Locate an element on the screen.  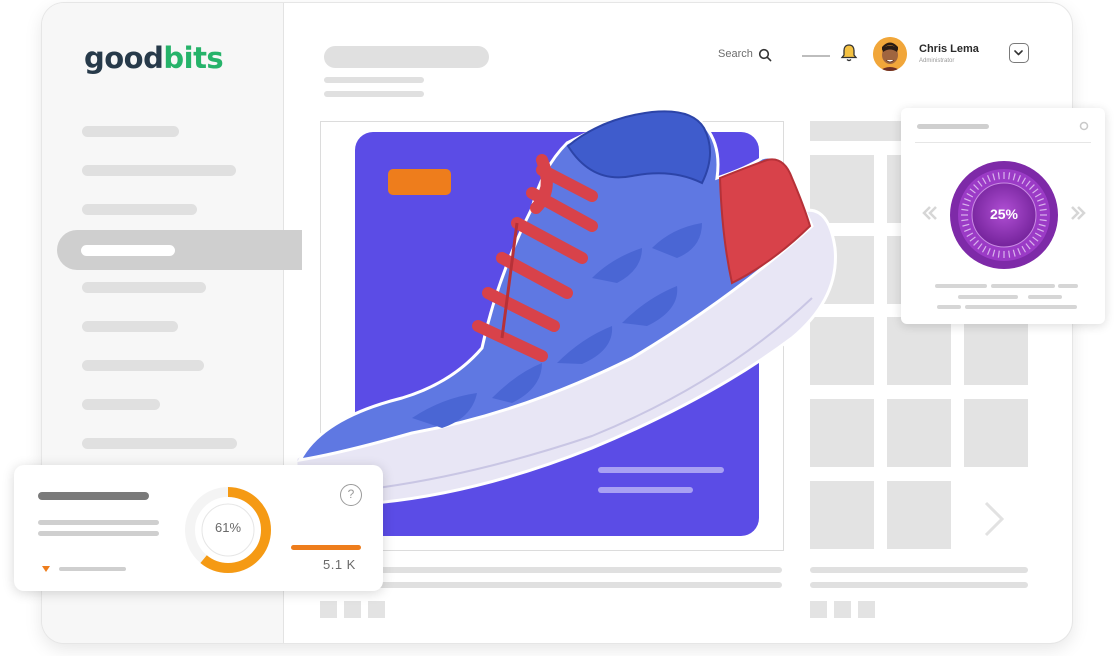
size-bar is located at coordinates (326, 547).